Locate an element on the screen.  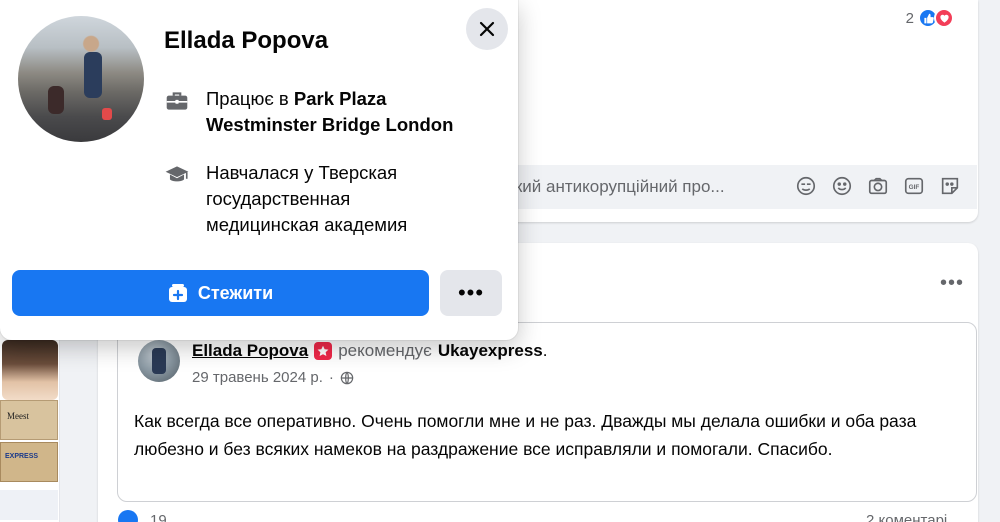
follow-button: Стежити is located at coordinates (220, 293).